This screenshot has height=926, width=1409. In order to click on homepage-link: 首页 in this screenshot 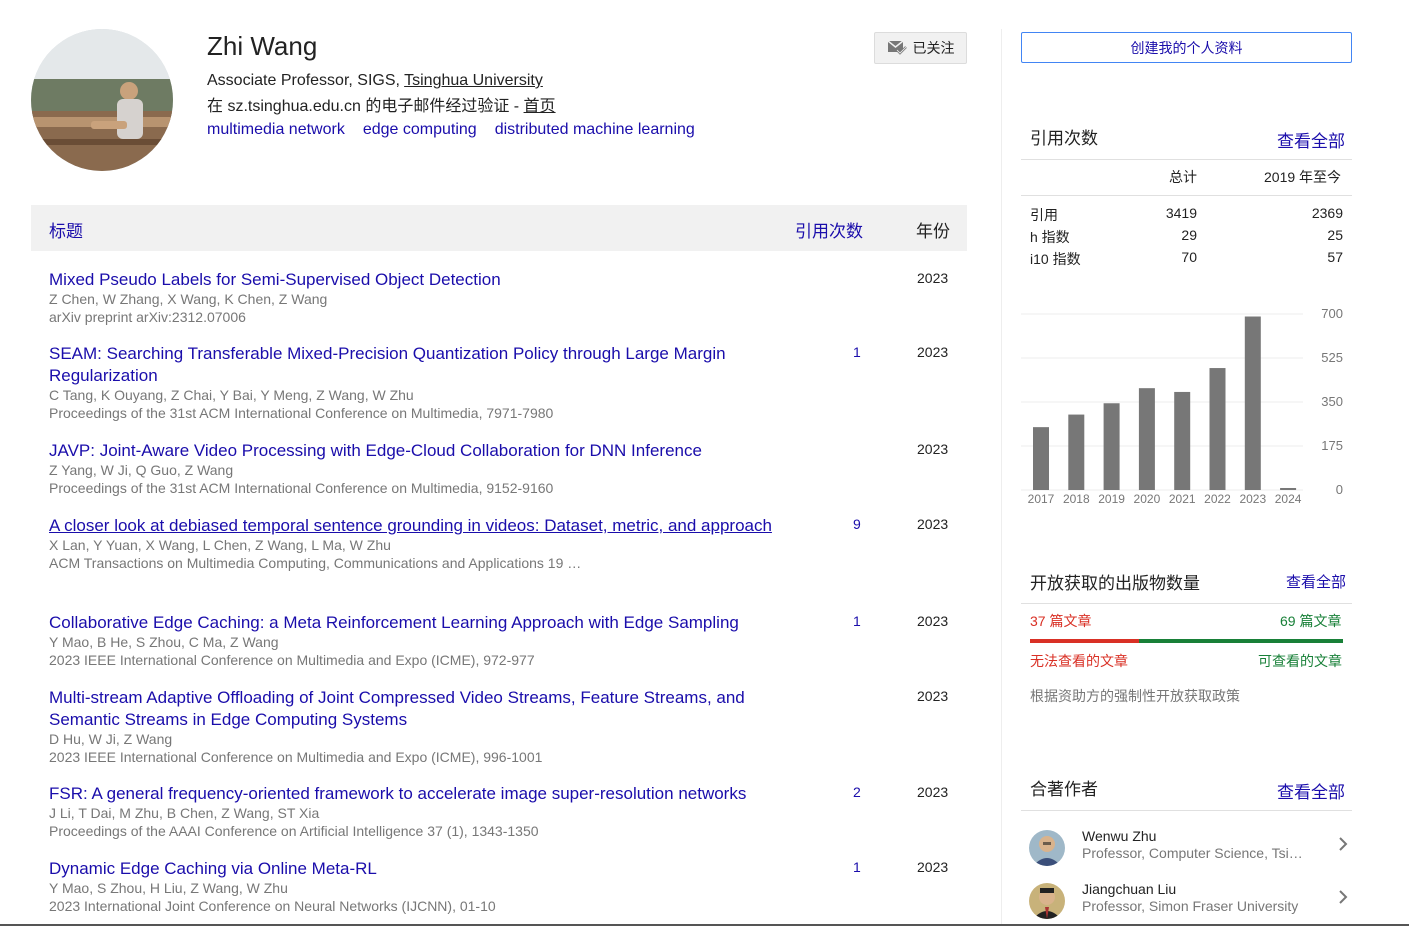, I will do `click(540, 106)`.